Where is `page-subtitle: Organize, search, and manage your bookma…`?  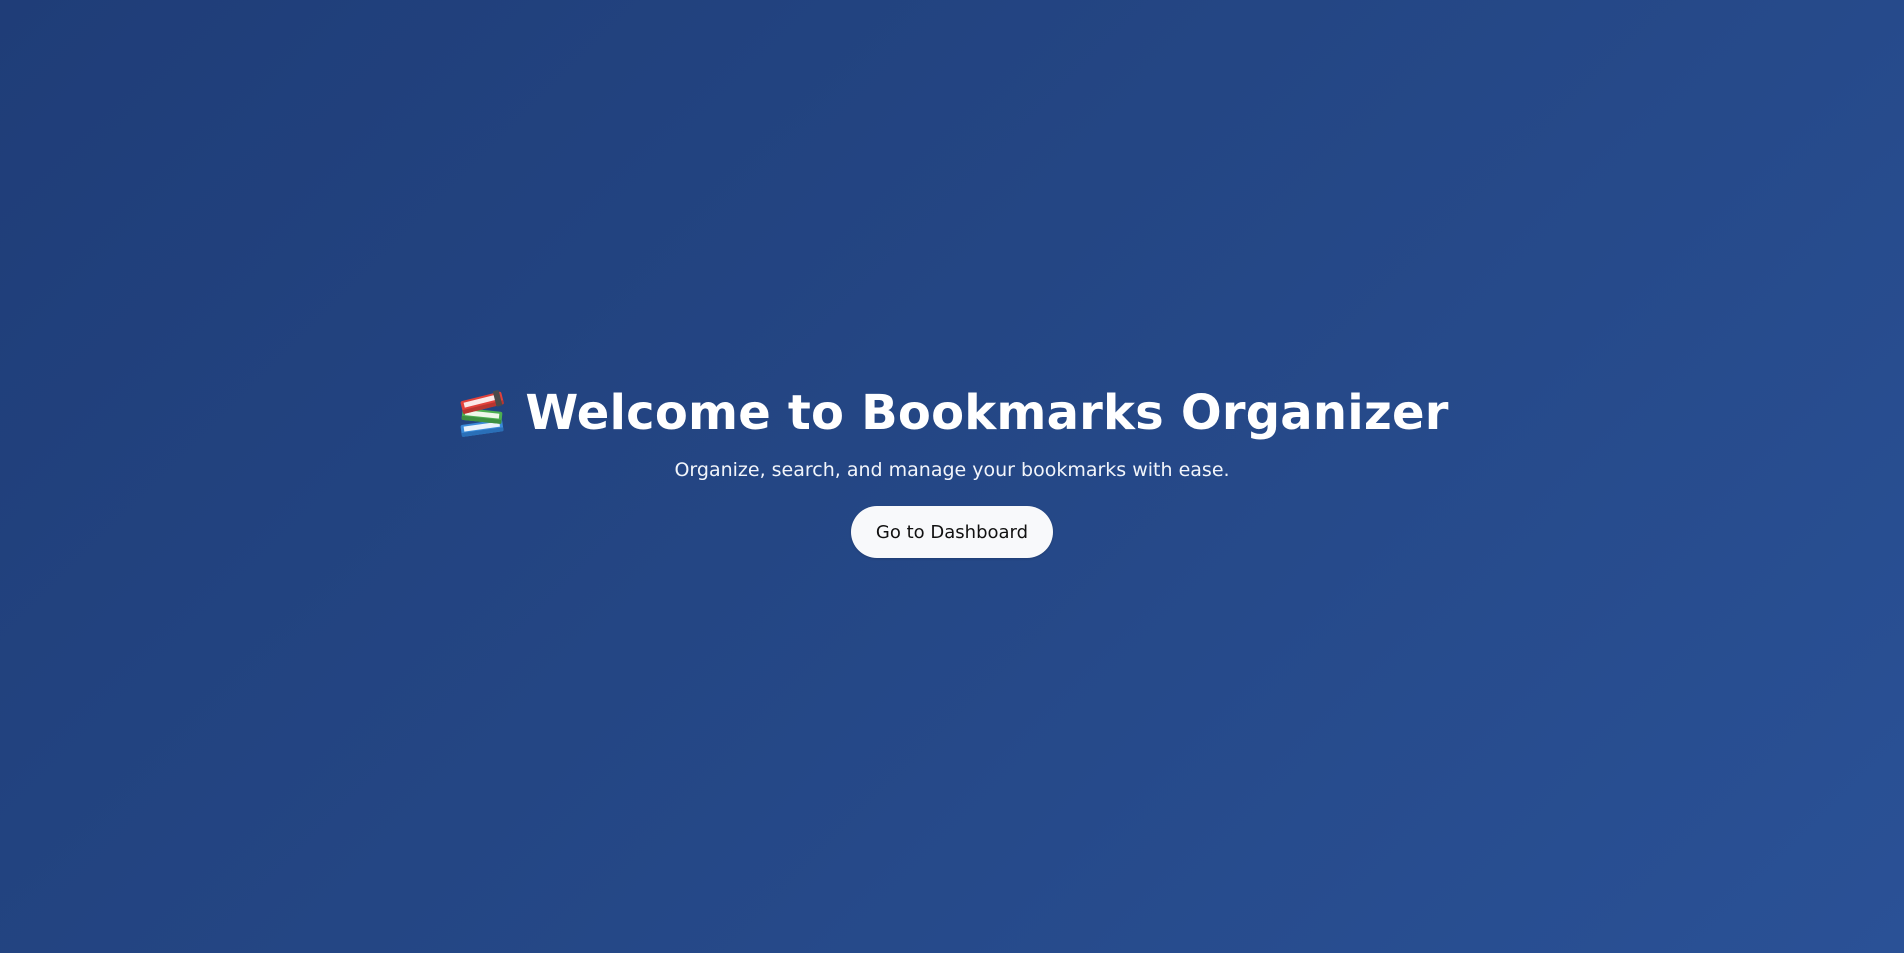 page-subtitle: Organize, search, and manage your bookma… is located at coordinates (952, 470).